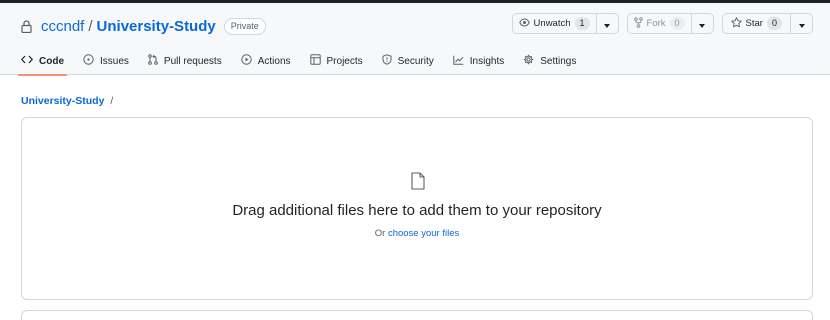 The image size is (830, 320). Describe the element at coordinates (656, 23) in the screenshot. I see `fork-label: Fork` at that location.